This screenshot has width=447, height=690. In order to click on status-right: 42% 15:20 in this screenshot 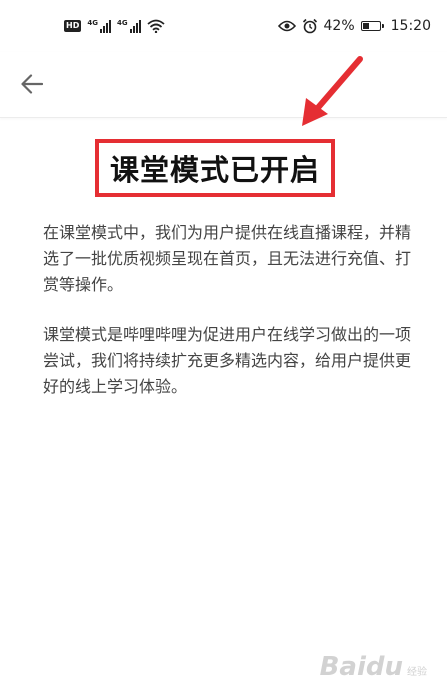, I will do `click(354, 26)`.